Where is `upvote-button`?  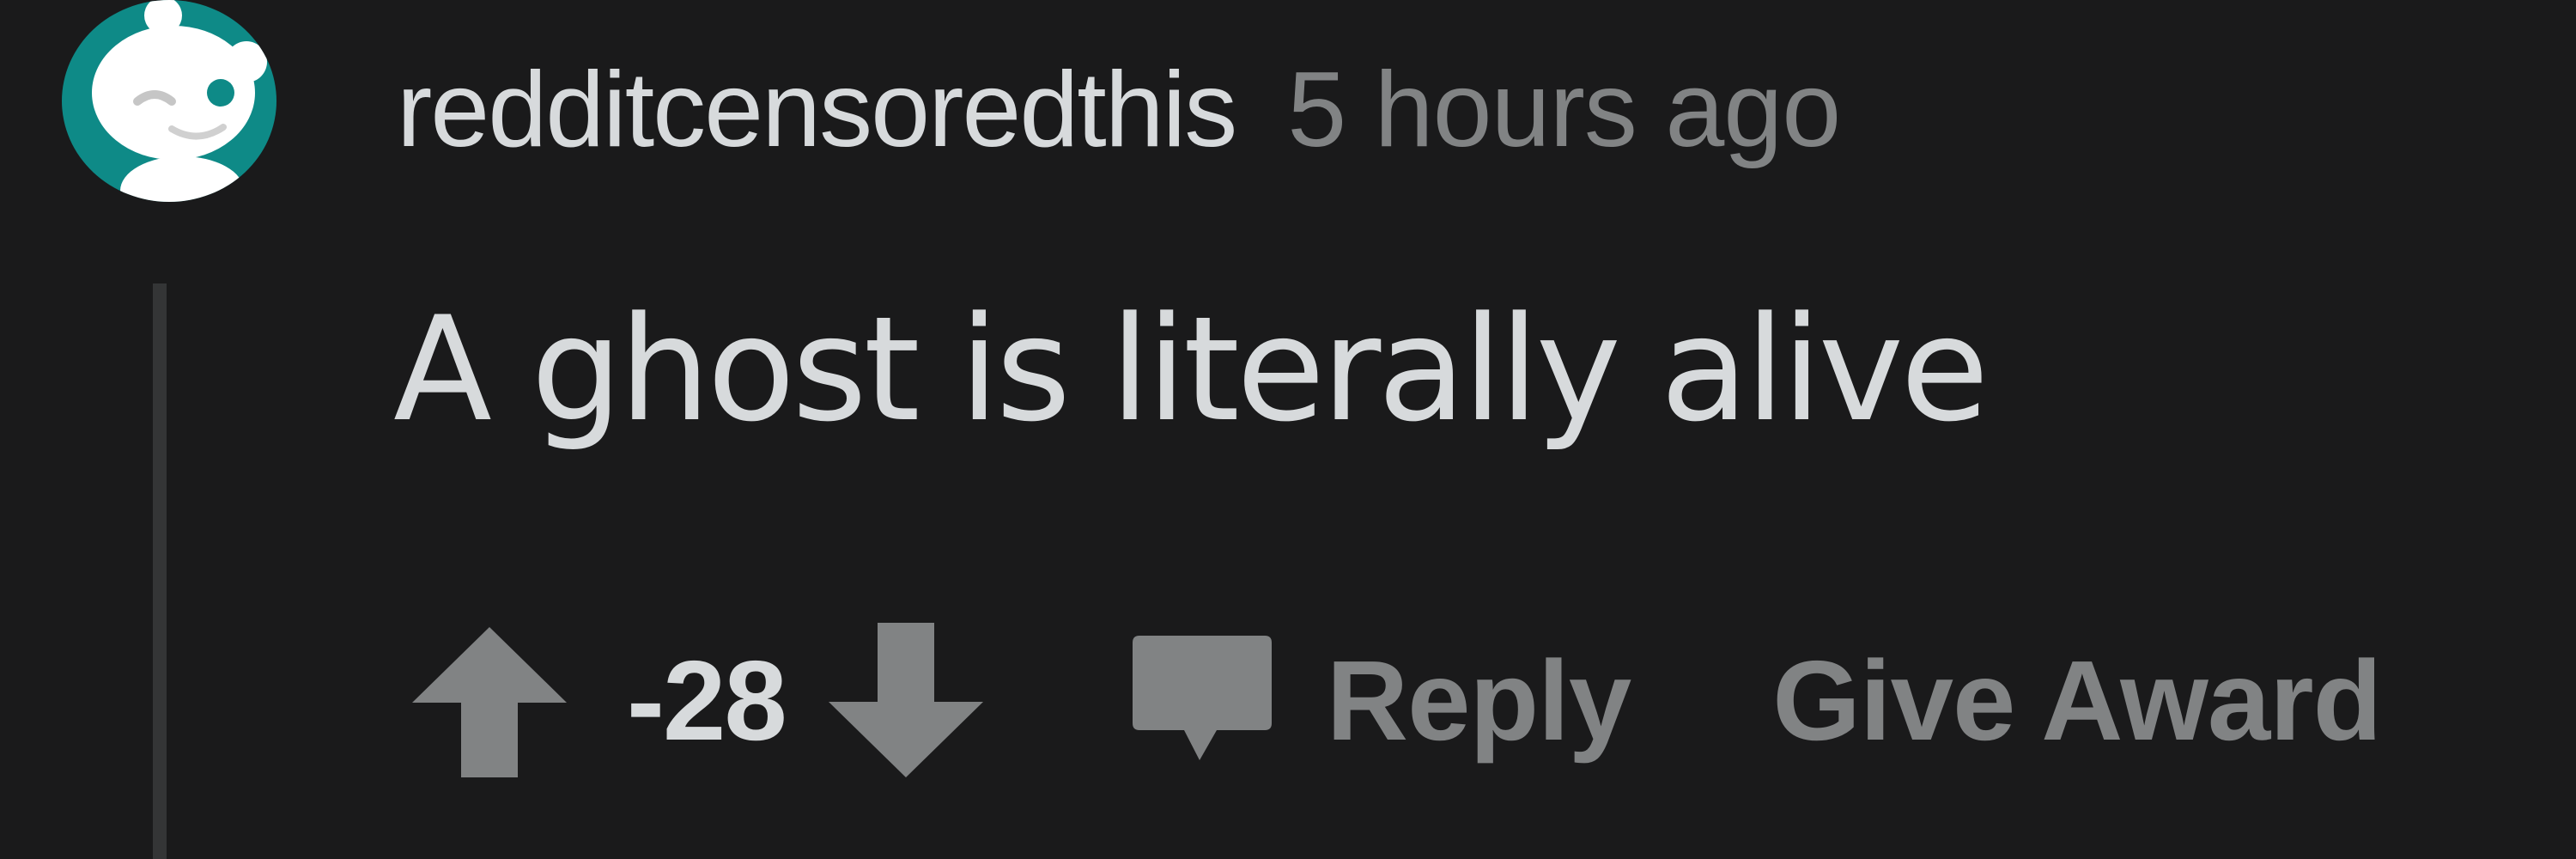
upvote-button is located at coordinates (490, 700).